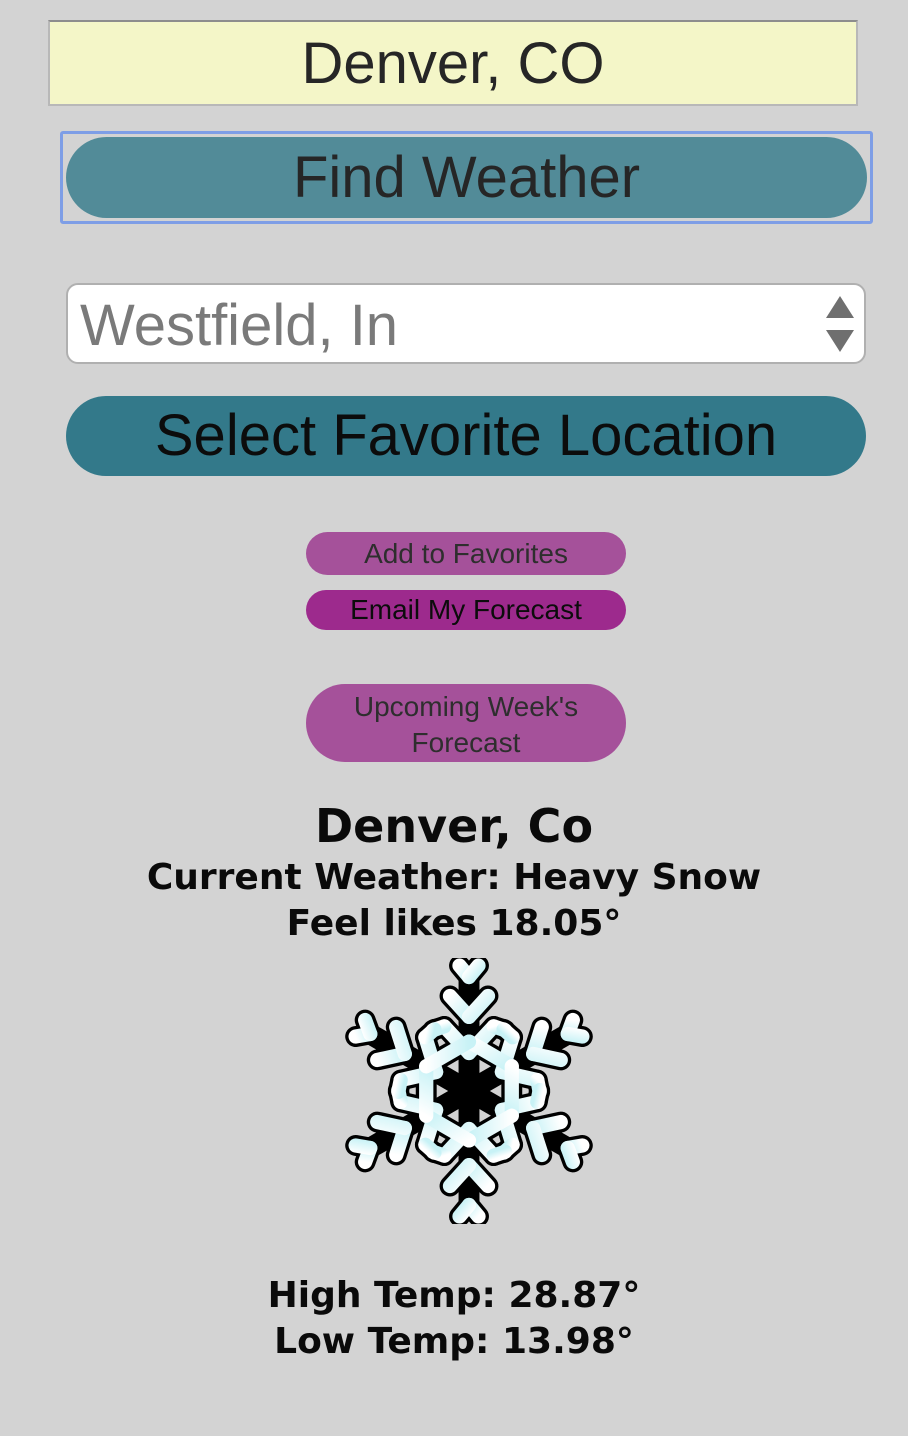 The height and width of the screenshot is (1436, 908). What do you see at coordinates (454, 1341) in the screenshot?
I see `low-temp: Low Temp: 13.98°` at bounding box center [454, 1341].